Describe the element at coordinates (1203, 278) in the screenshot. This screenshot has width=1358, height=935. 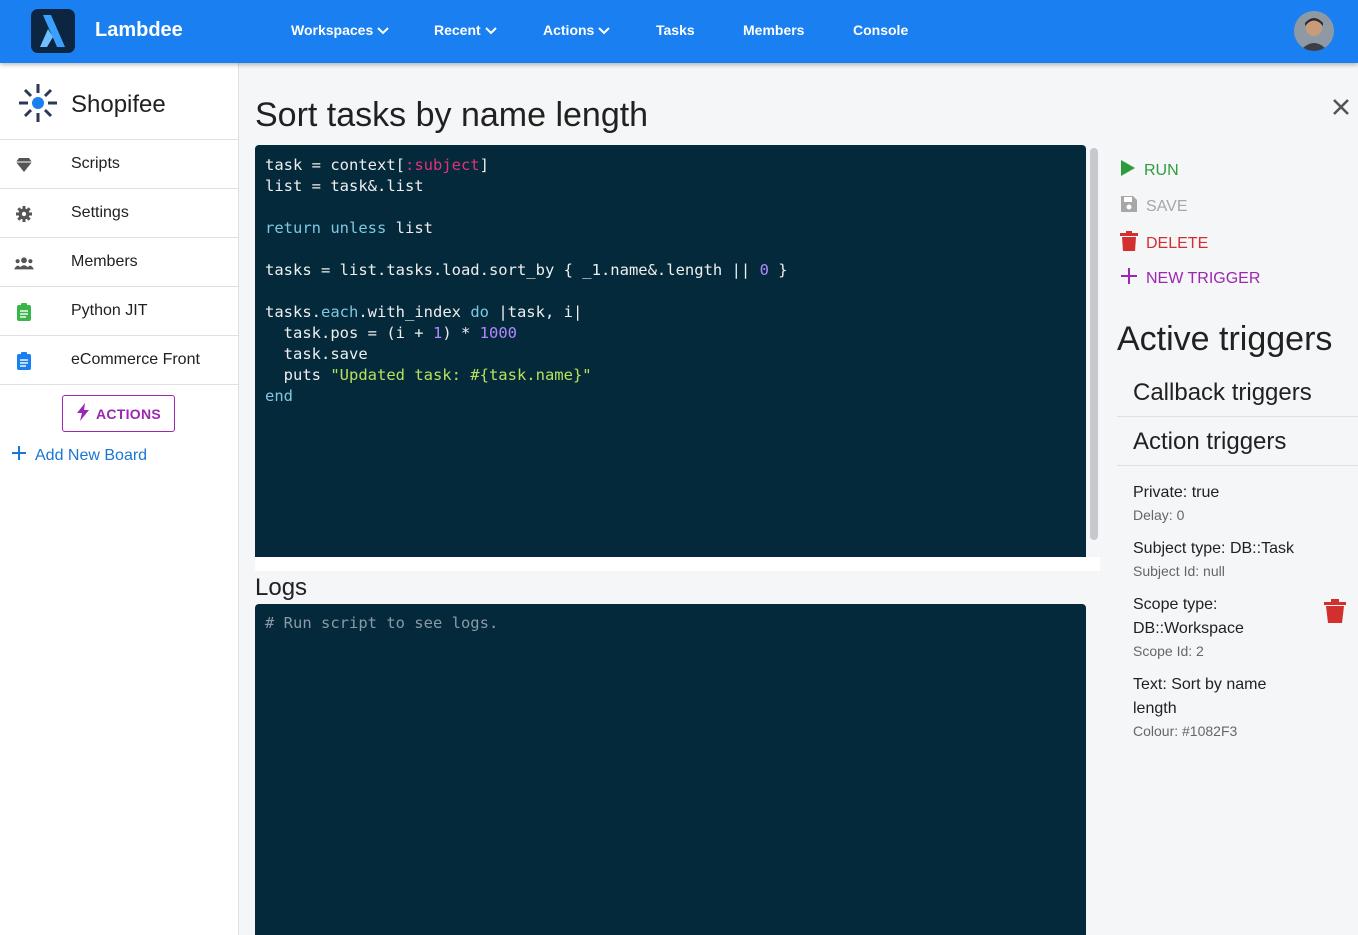
I see `new-trigger-button-label: NEW TRIGGER` at that location.